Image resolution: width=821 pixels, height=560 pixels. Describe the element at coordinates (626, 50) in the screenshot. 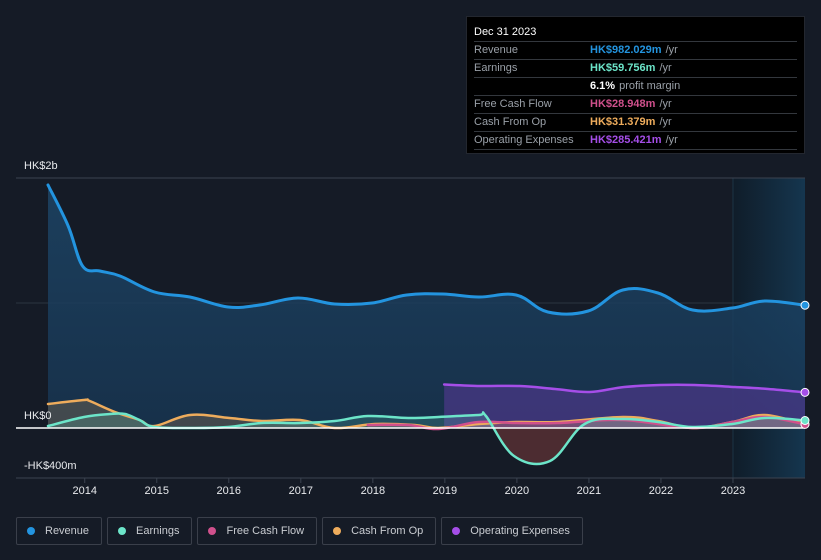

I see `tooltip-row-value: HK$982.029m` at that location.